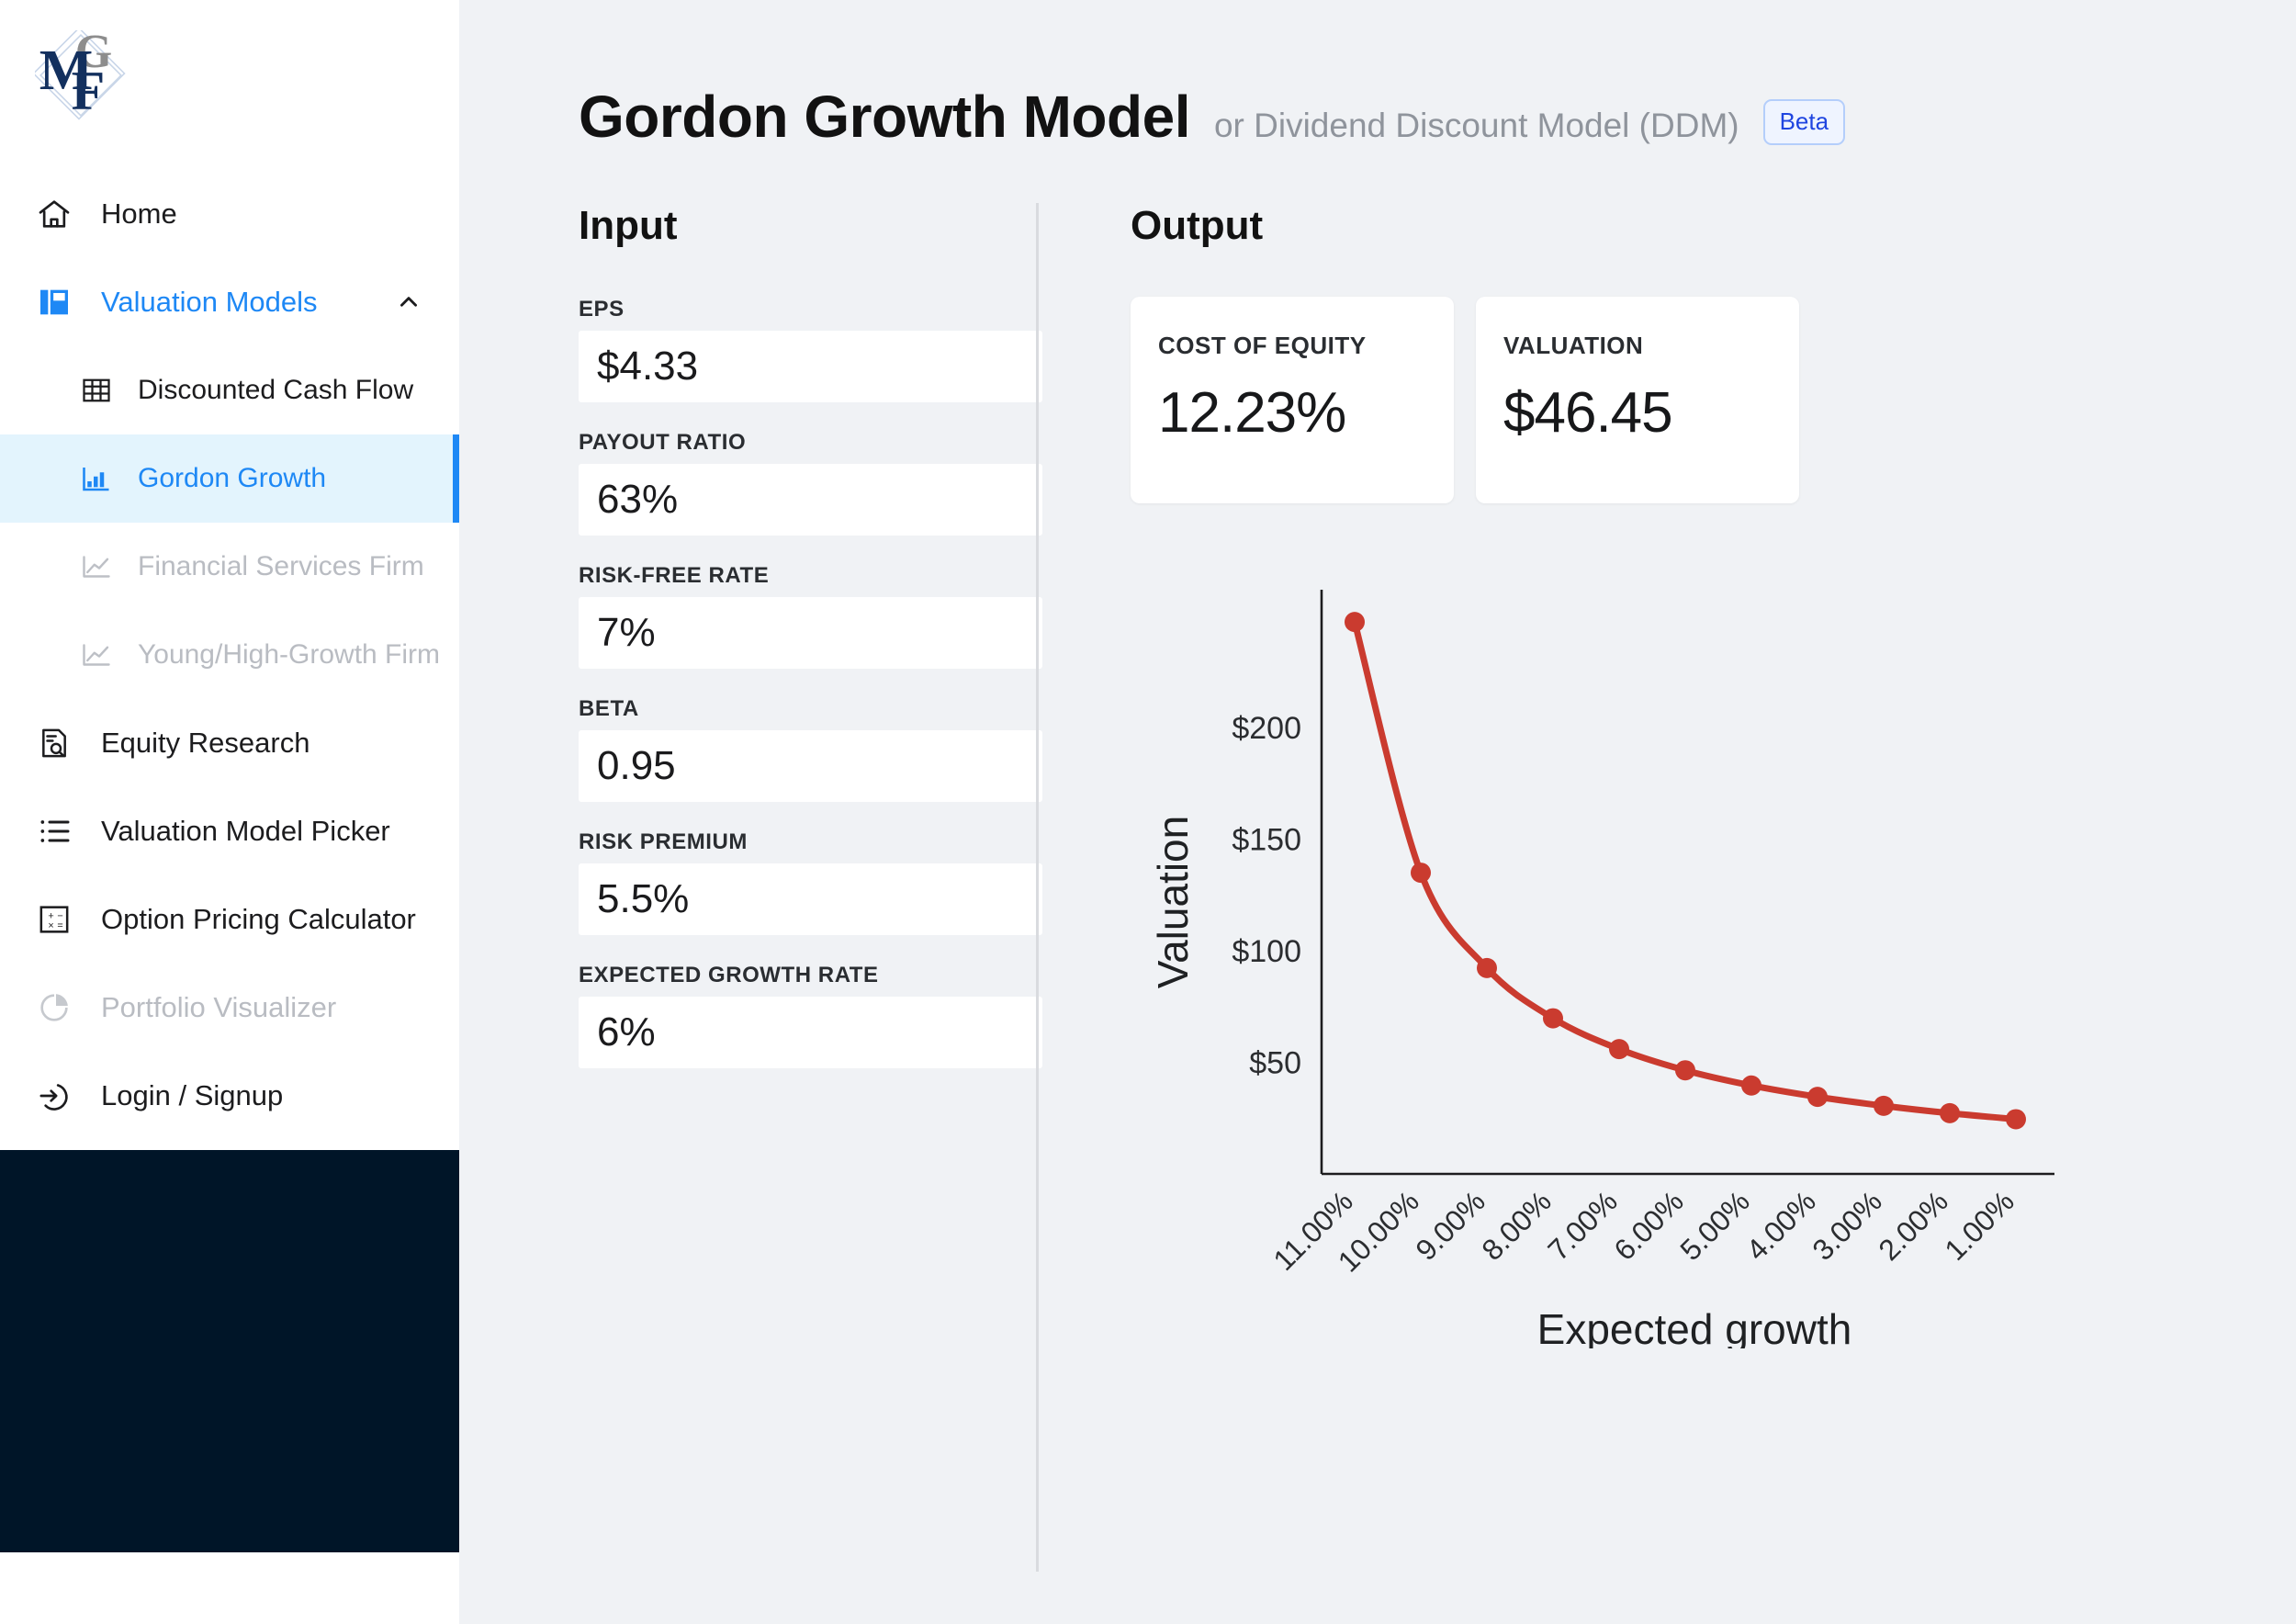 Image resolution: width=2296 pixels, height=1624 pixels. I want to click on cost-of-equity-value: 12.23%, so click(1252, 413).